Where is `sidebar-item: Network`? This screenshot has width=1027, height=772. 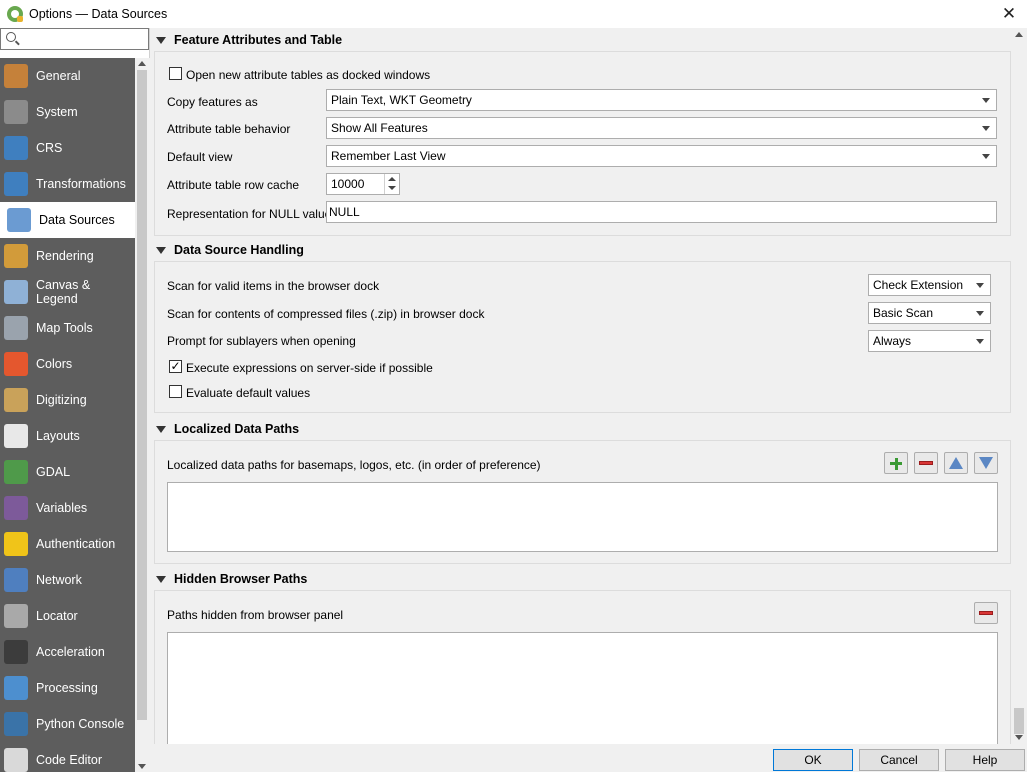 sidebar-item: Network is located at coordinates (67, 580).